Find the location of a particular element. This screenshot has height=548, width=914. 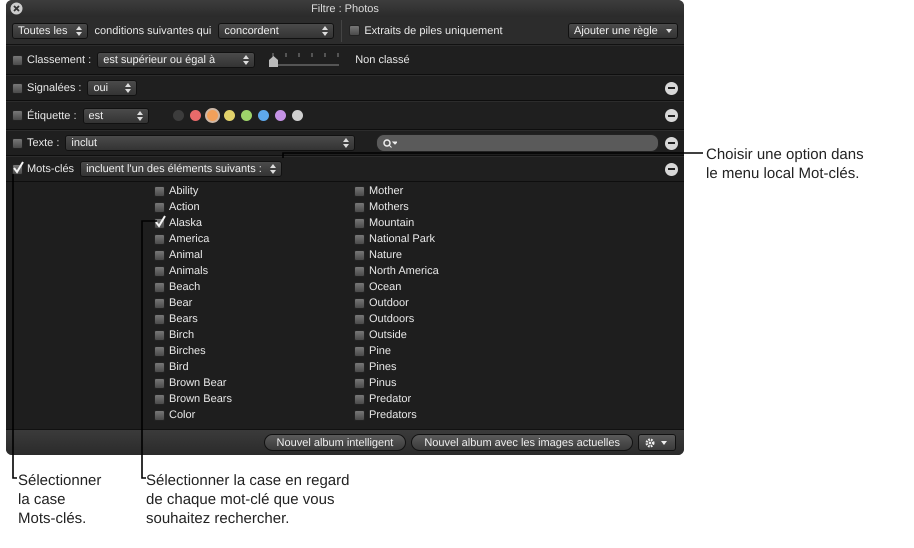

conditions-text: conditions suivantes qui is located at coordinates (153, 30).